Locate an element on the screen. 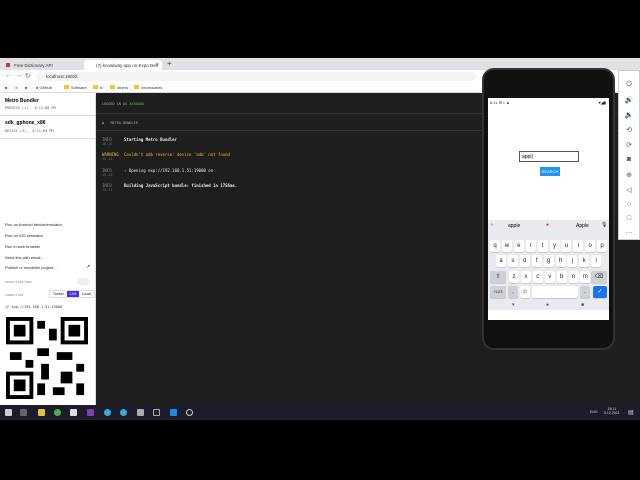  bookmark-software: Software is located at coordinates (75, 87).